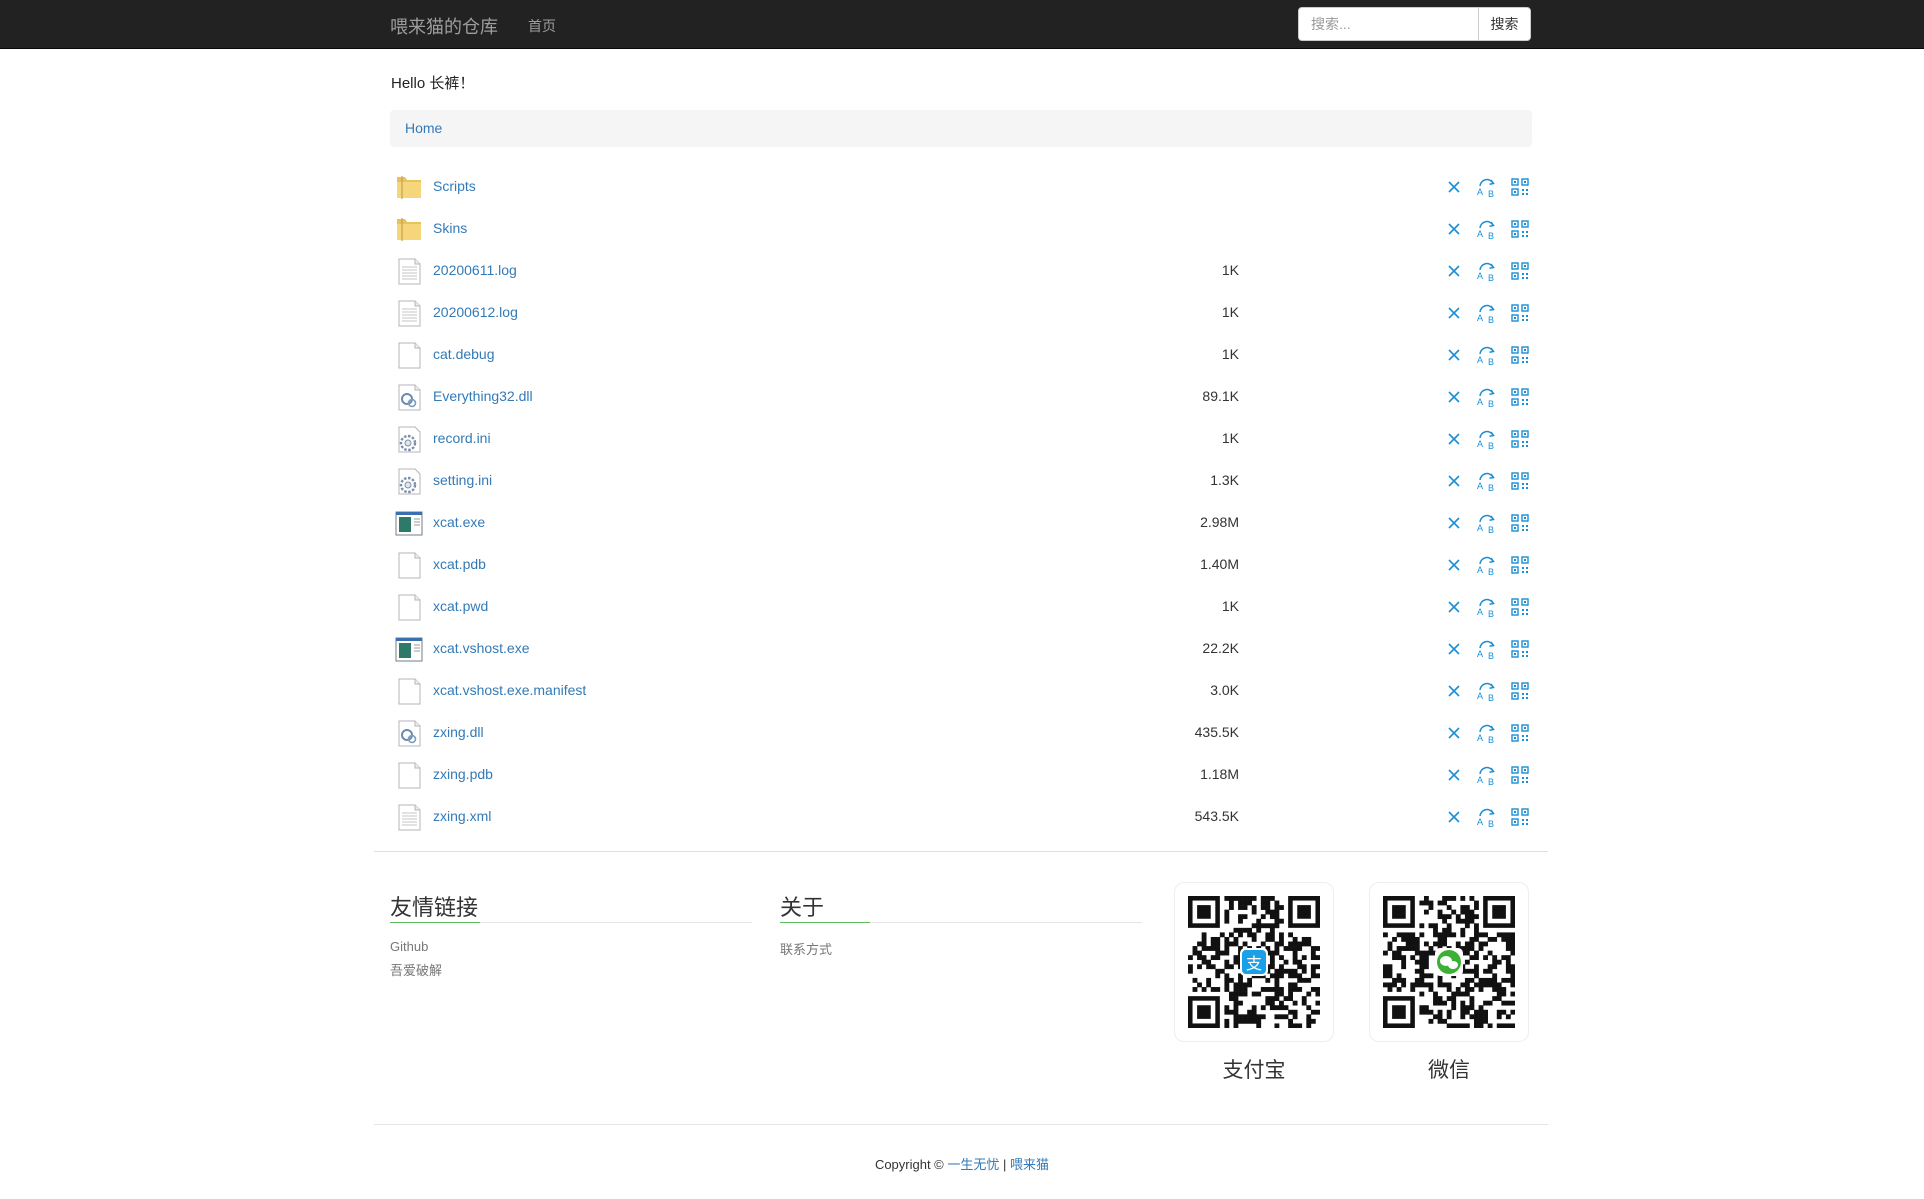 Image resolution: width=1924 pixels, height=1199 pixels. What do you see at coordinates (483, 396) in the screenshot?
I see `file-name-link: Everything32.dll` at bounding box center [483, 396].